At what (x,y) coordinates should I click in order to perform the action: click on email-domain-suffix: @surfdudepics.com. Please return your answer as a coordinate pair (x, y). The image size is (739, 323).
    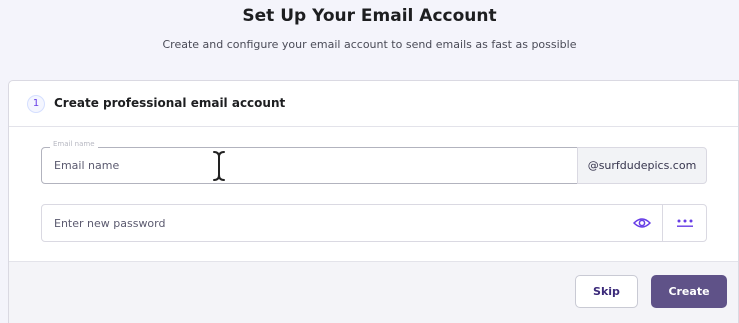
    Looking at the image, I should click on (642, 165).